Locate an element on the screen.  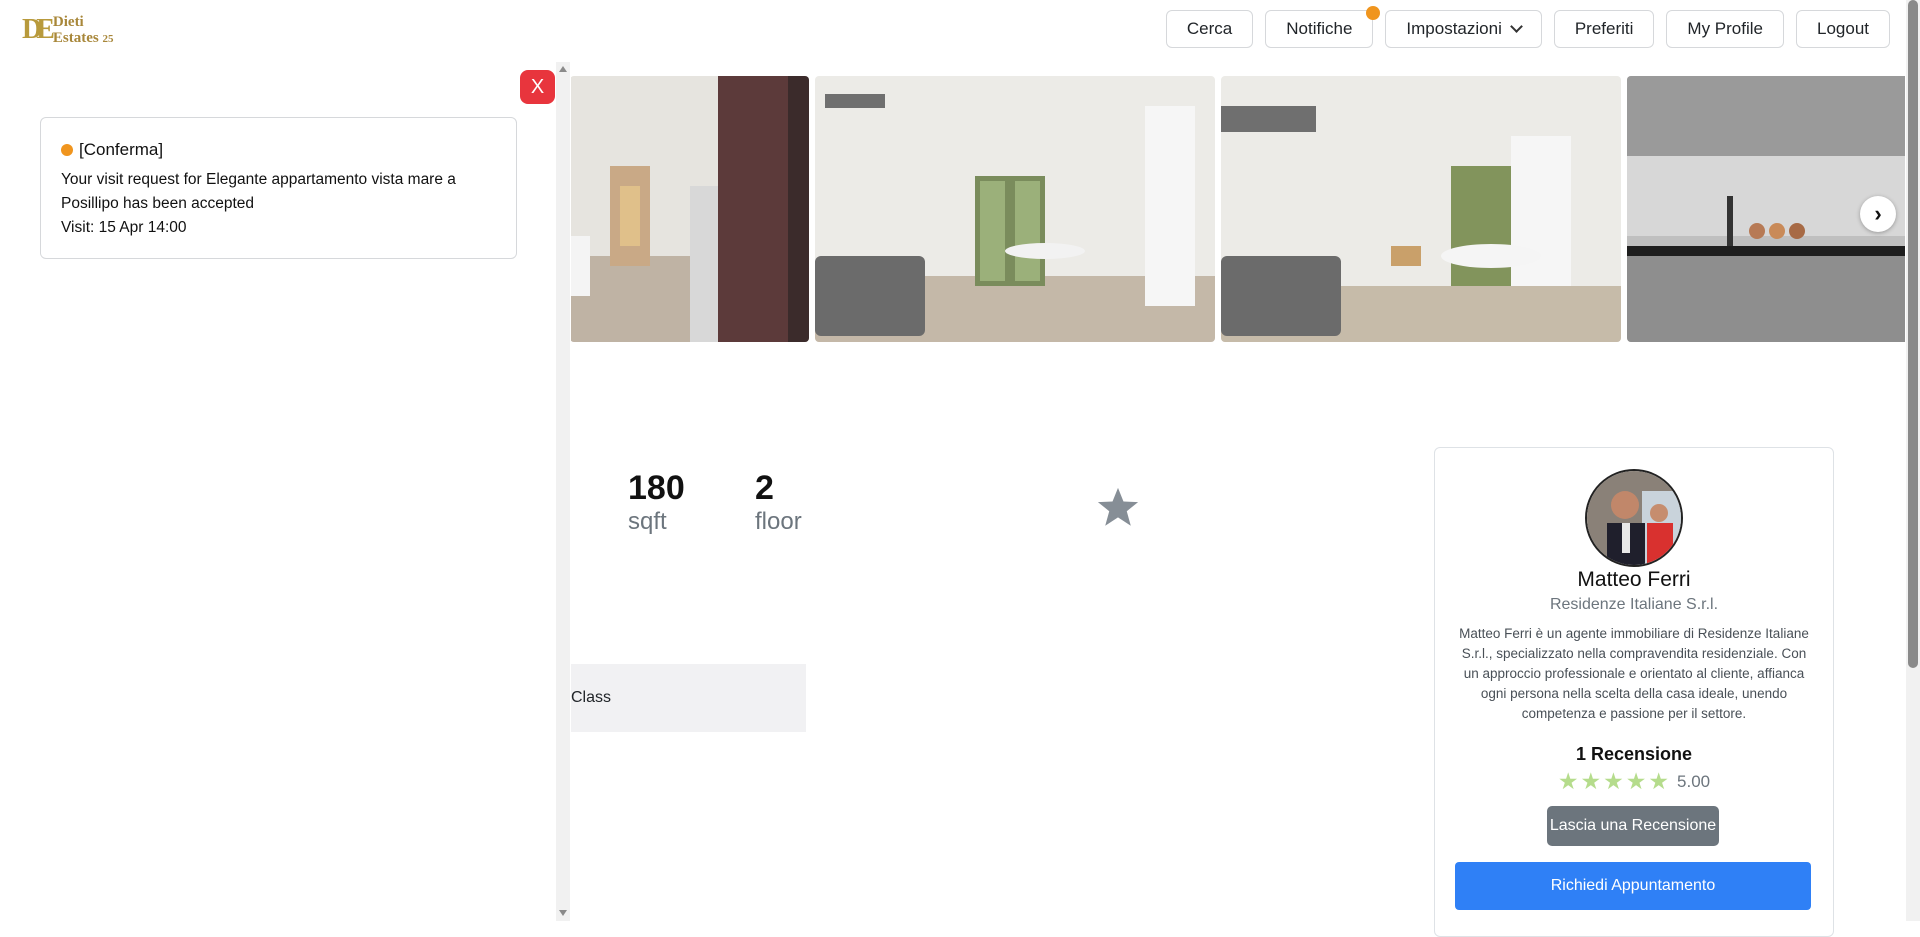
notification-dot is located at coordinates (1373, 13).